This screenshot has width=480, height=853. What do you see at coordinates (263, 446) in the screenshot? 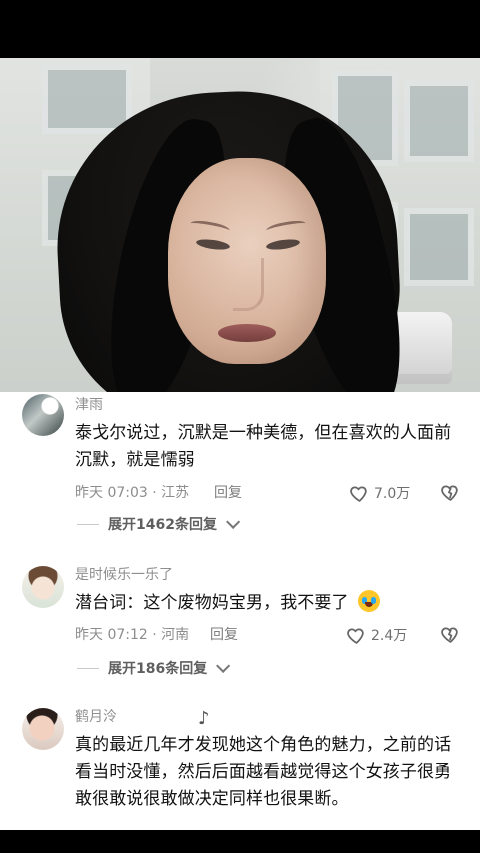
I see `comment-text: 泰戈尔说过，沉默是一种美德，但在喜欢的人面前沉默，就是懦弱` at bounding box center [263, 446].